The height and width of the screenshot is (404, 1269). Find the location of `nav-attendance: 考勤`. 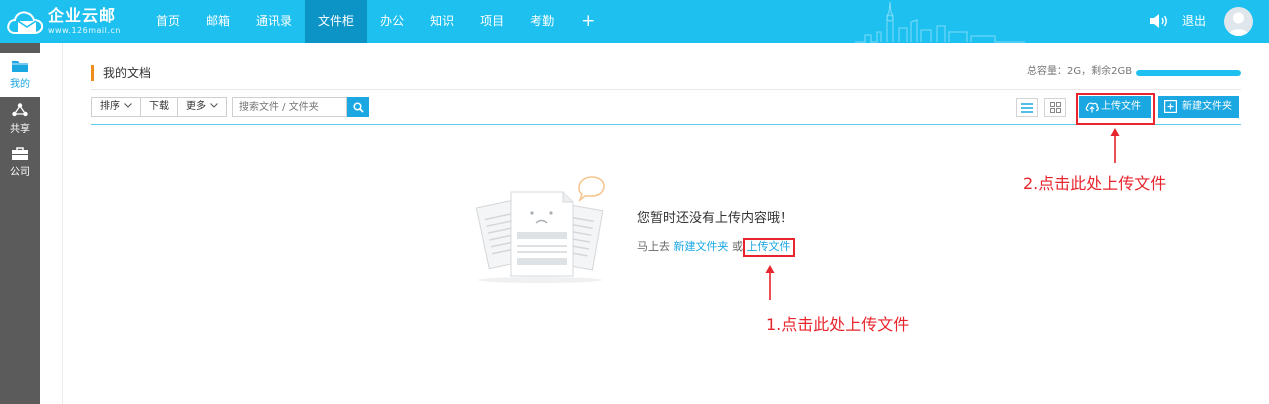

nav-attendance: 考勤 is located at coordinates (542, 21).